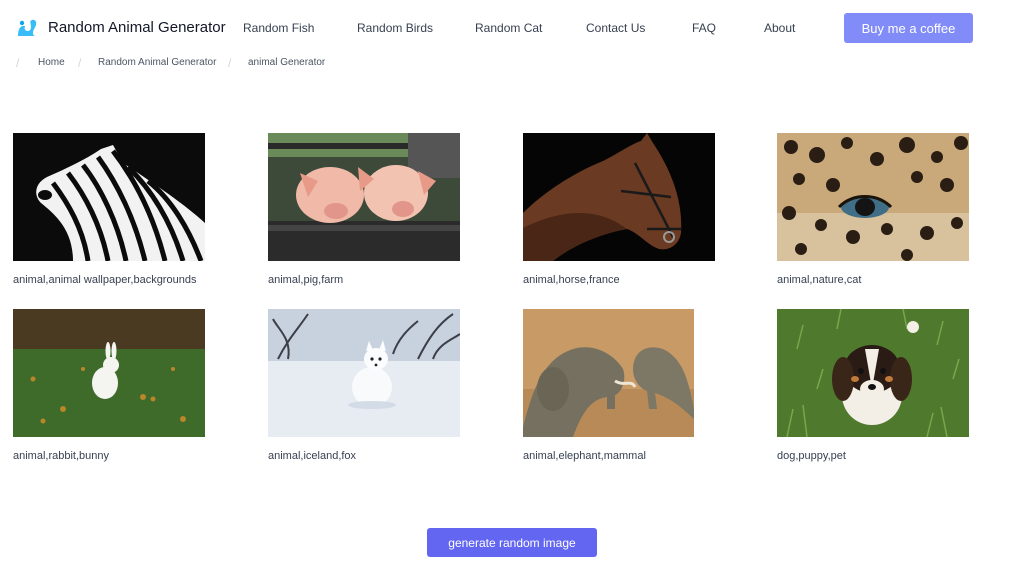 The width and height of the screenshot is (1024, 576). What do you see at coordinates (508, 28) in the screenshot?
I see `nav-random-cat: Random Cat` at bounding box center [508, 28].